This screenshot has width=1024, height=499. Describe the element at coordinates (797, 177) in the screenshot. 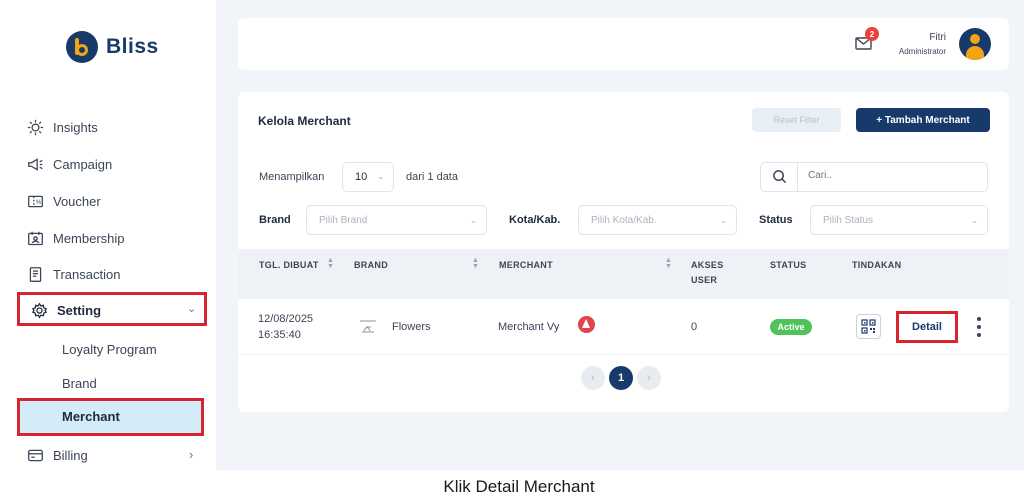

I see `search-divider` at that location.